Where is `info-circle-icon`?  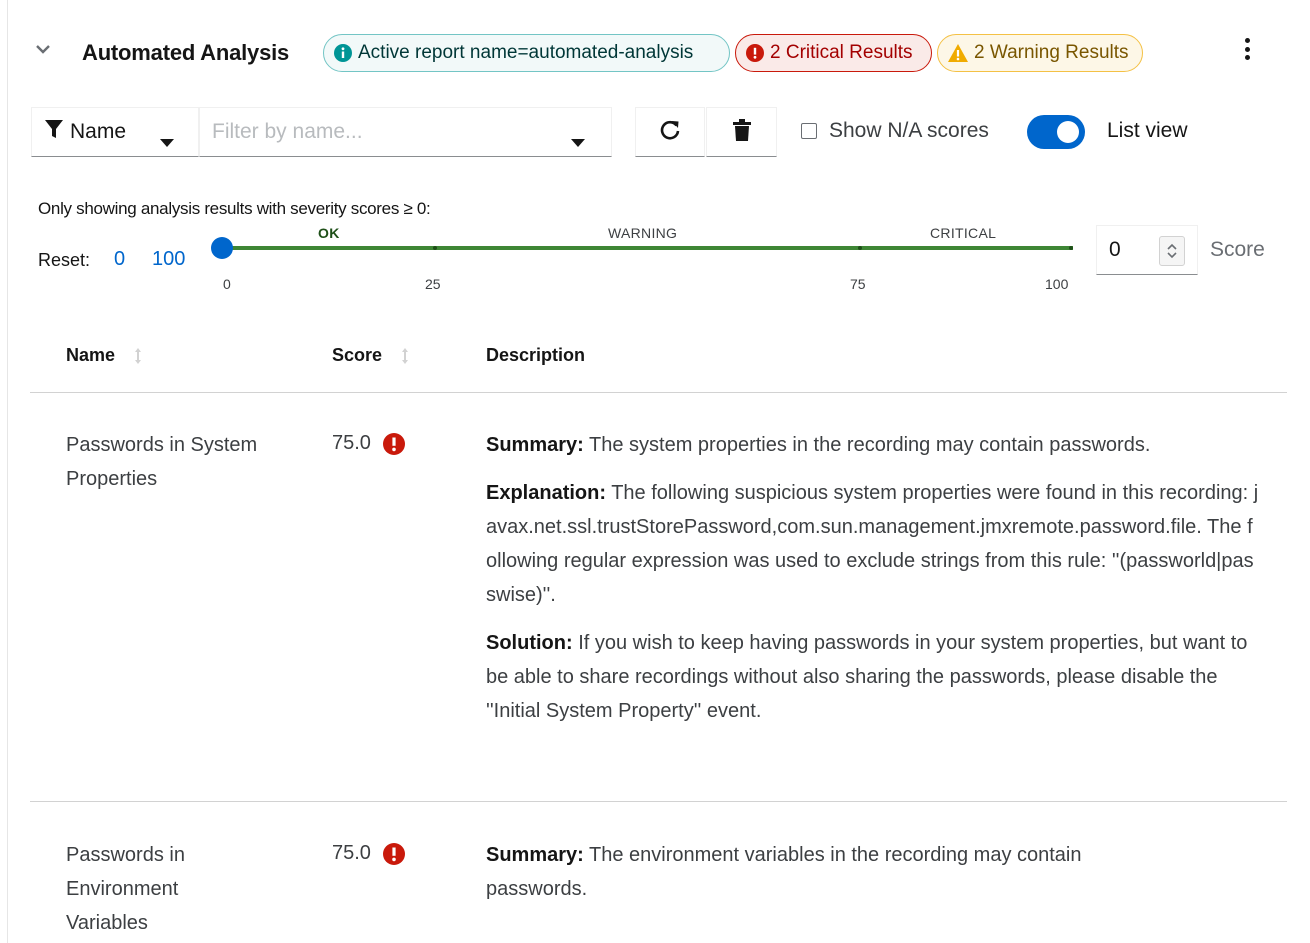 info-circle-icon is located at coordinates (343, 53).